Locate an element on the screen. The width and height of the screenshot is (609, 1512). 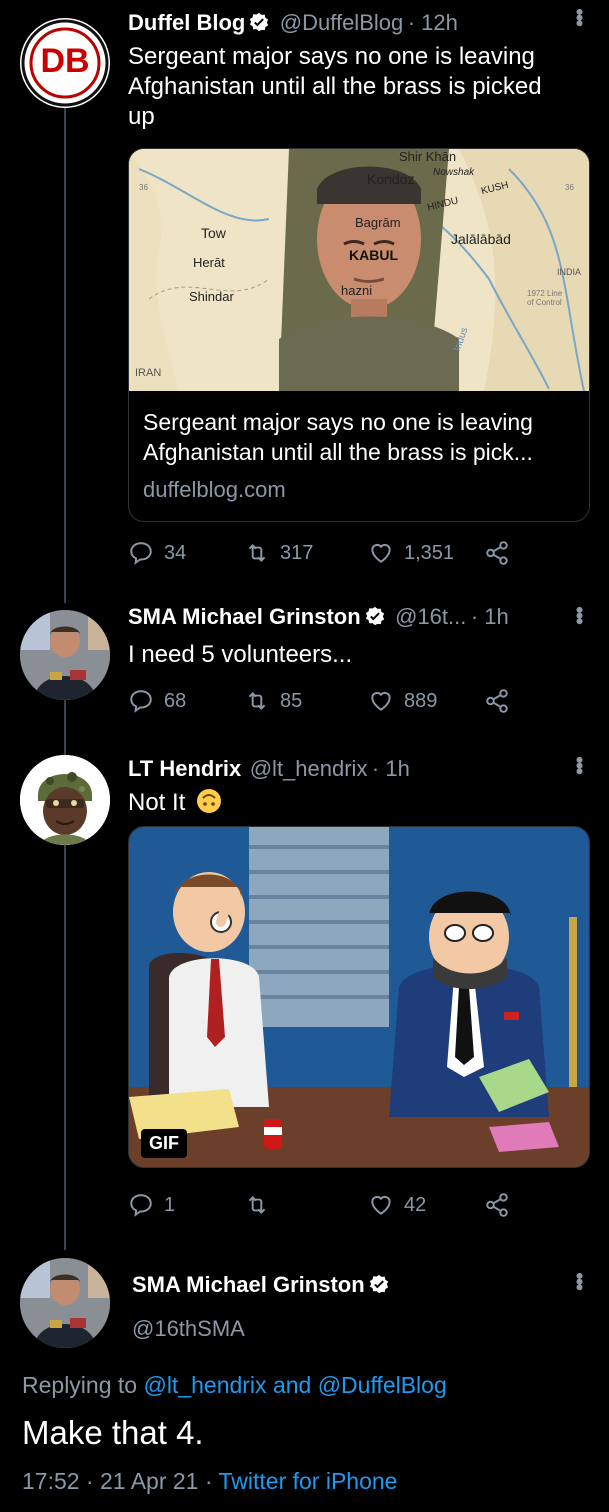
retweet-button is located at coordinates (262, 1205).